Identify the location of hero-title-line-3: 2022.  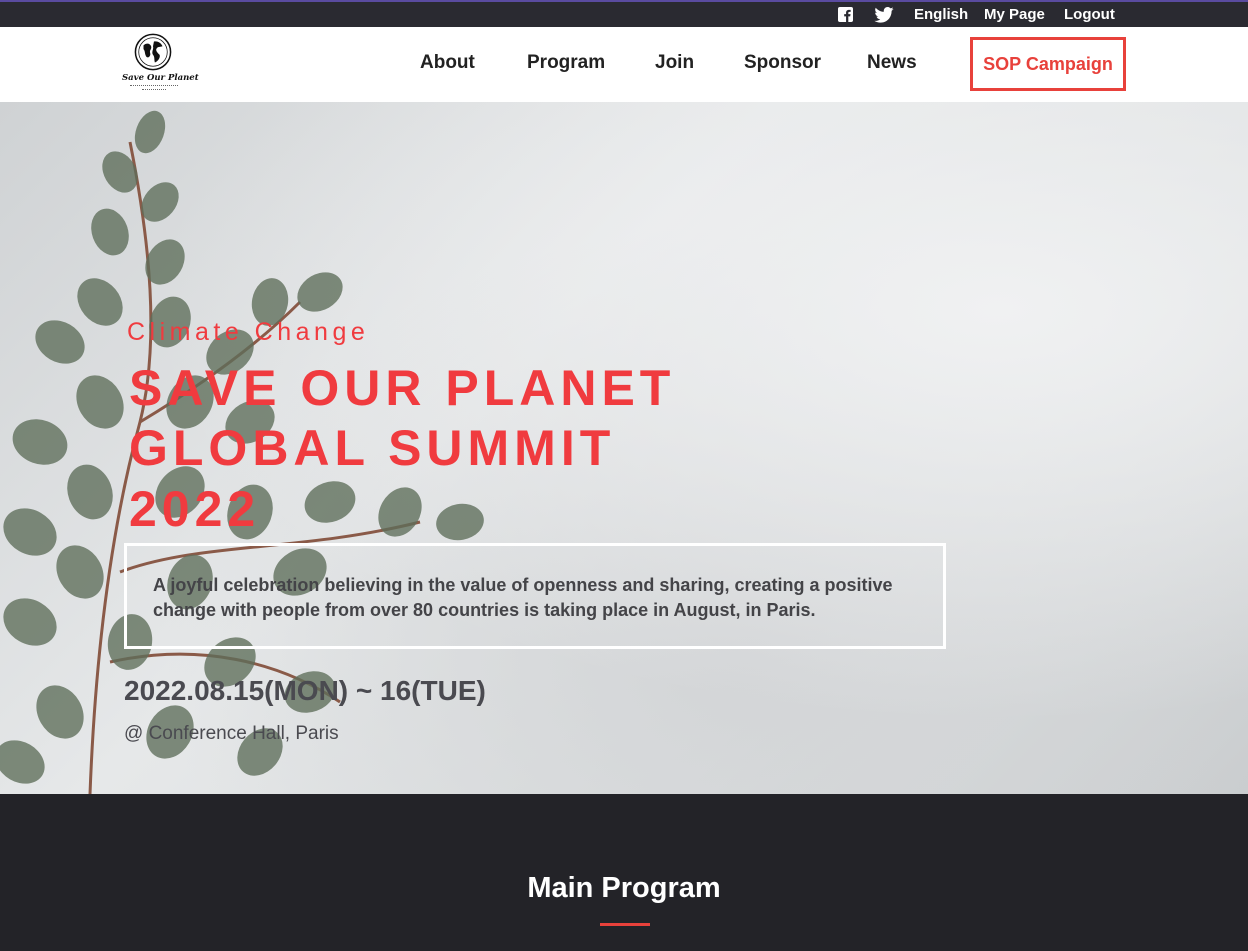
(195, 509).